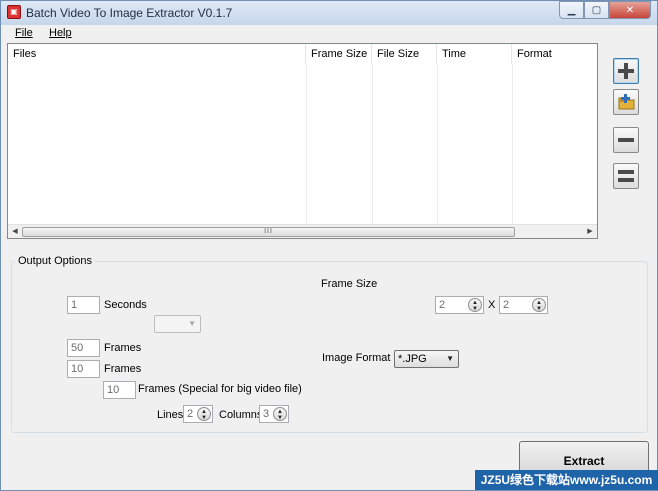 The width and height of the screenshot is (658, 491). I want to click on horizontal-scrollbar: ◀ III ▶, so click(302, 231).